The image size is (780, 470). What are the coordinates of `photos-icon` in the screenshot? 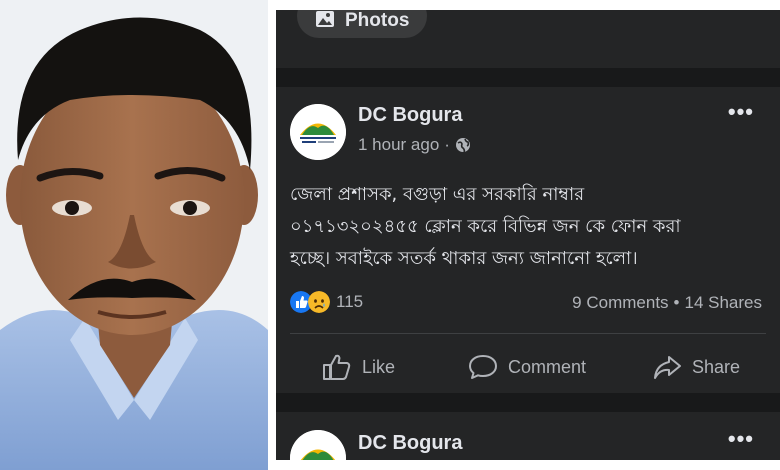 It's located at (325, 19).